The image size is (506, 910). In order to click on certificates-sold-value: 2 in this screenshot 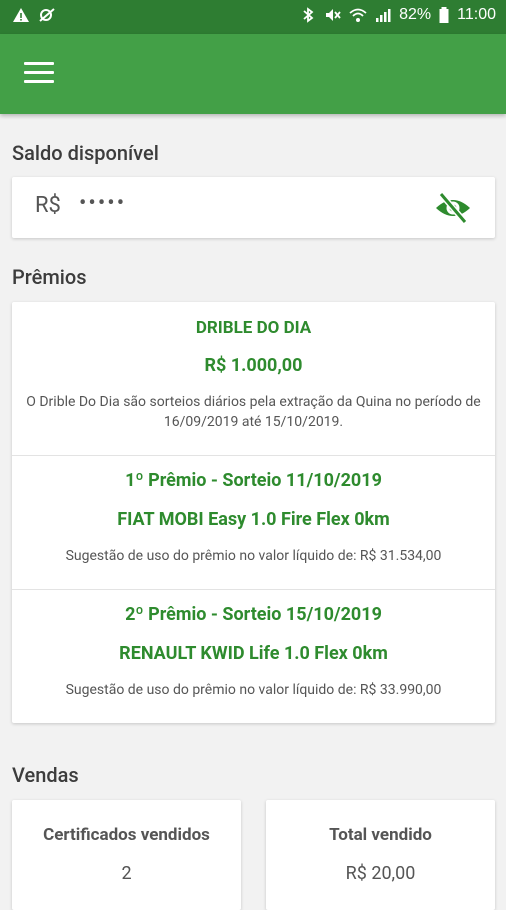, I will do `click(126, 873)`.